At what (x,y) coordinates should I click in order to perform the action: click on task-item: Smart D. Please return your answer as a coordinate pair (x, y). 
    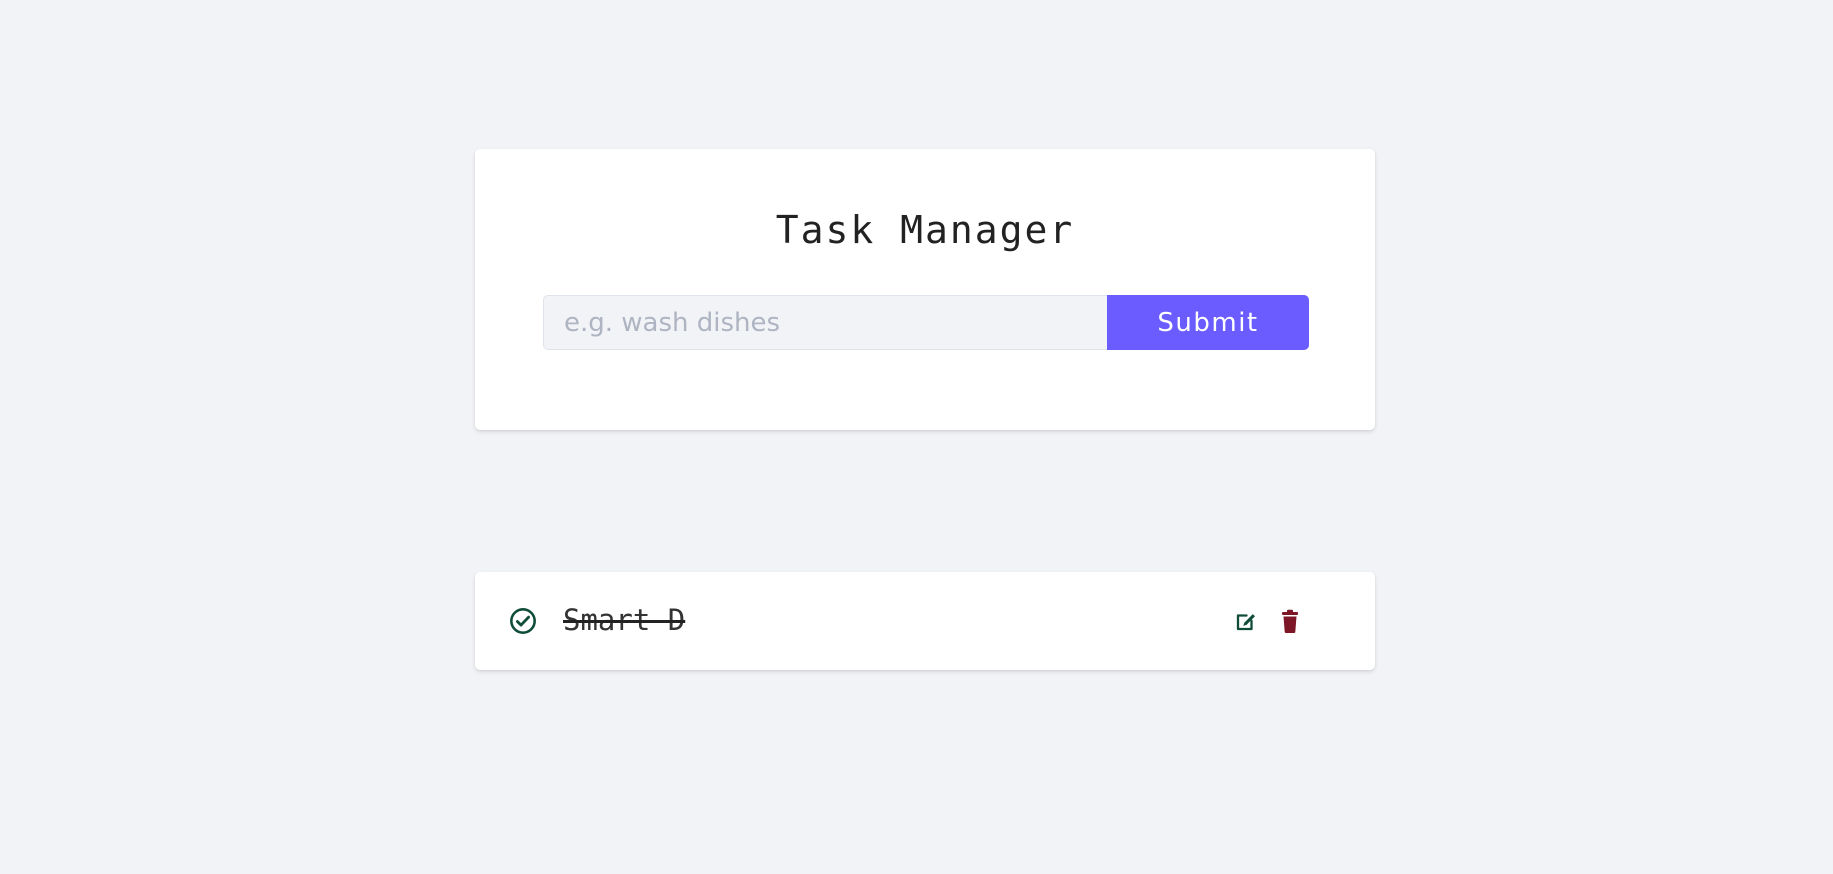
    Looking at the image, I should click on (925, 621).